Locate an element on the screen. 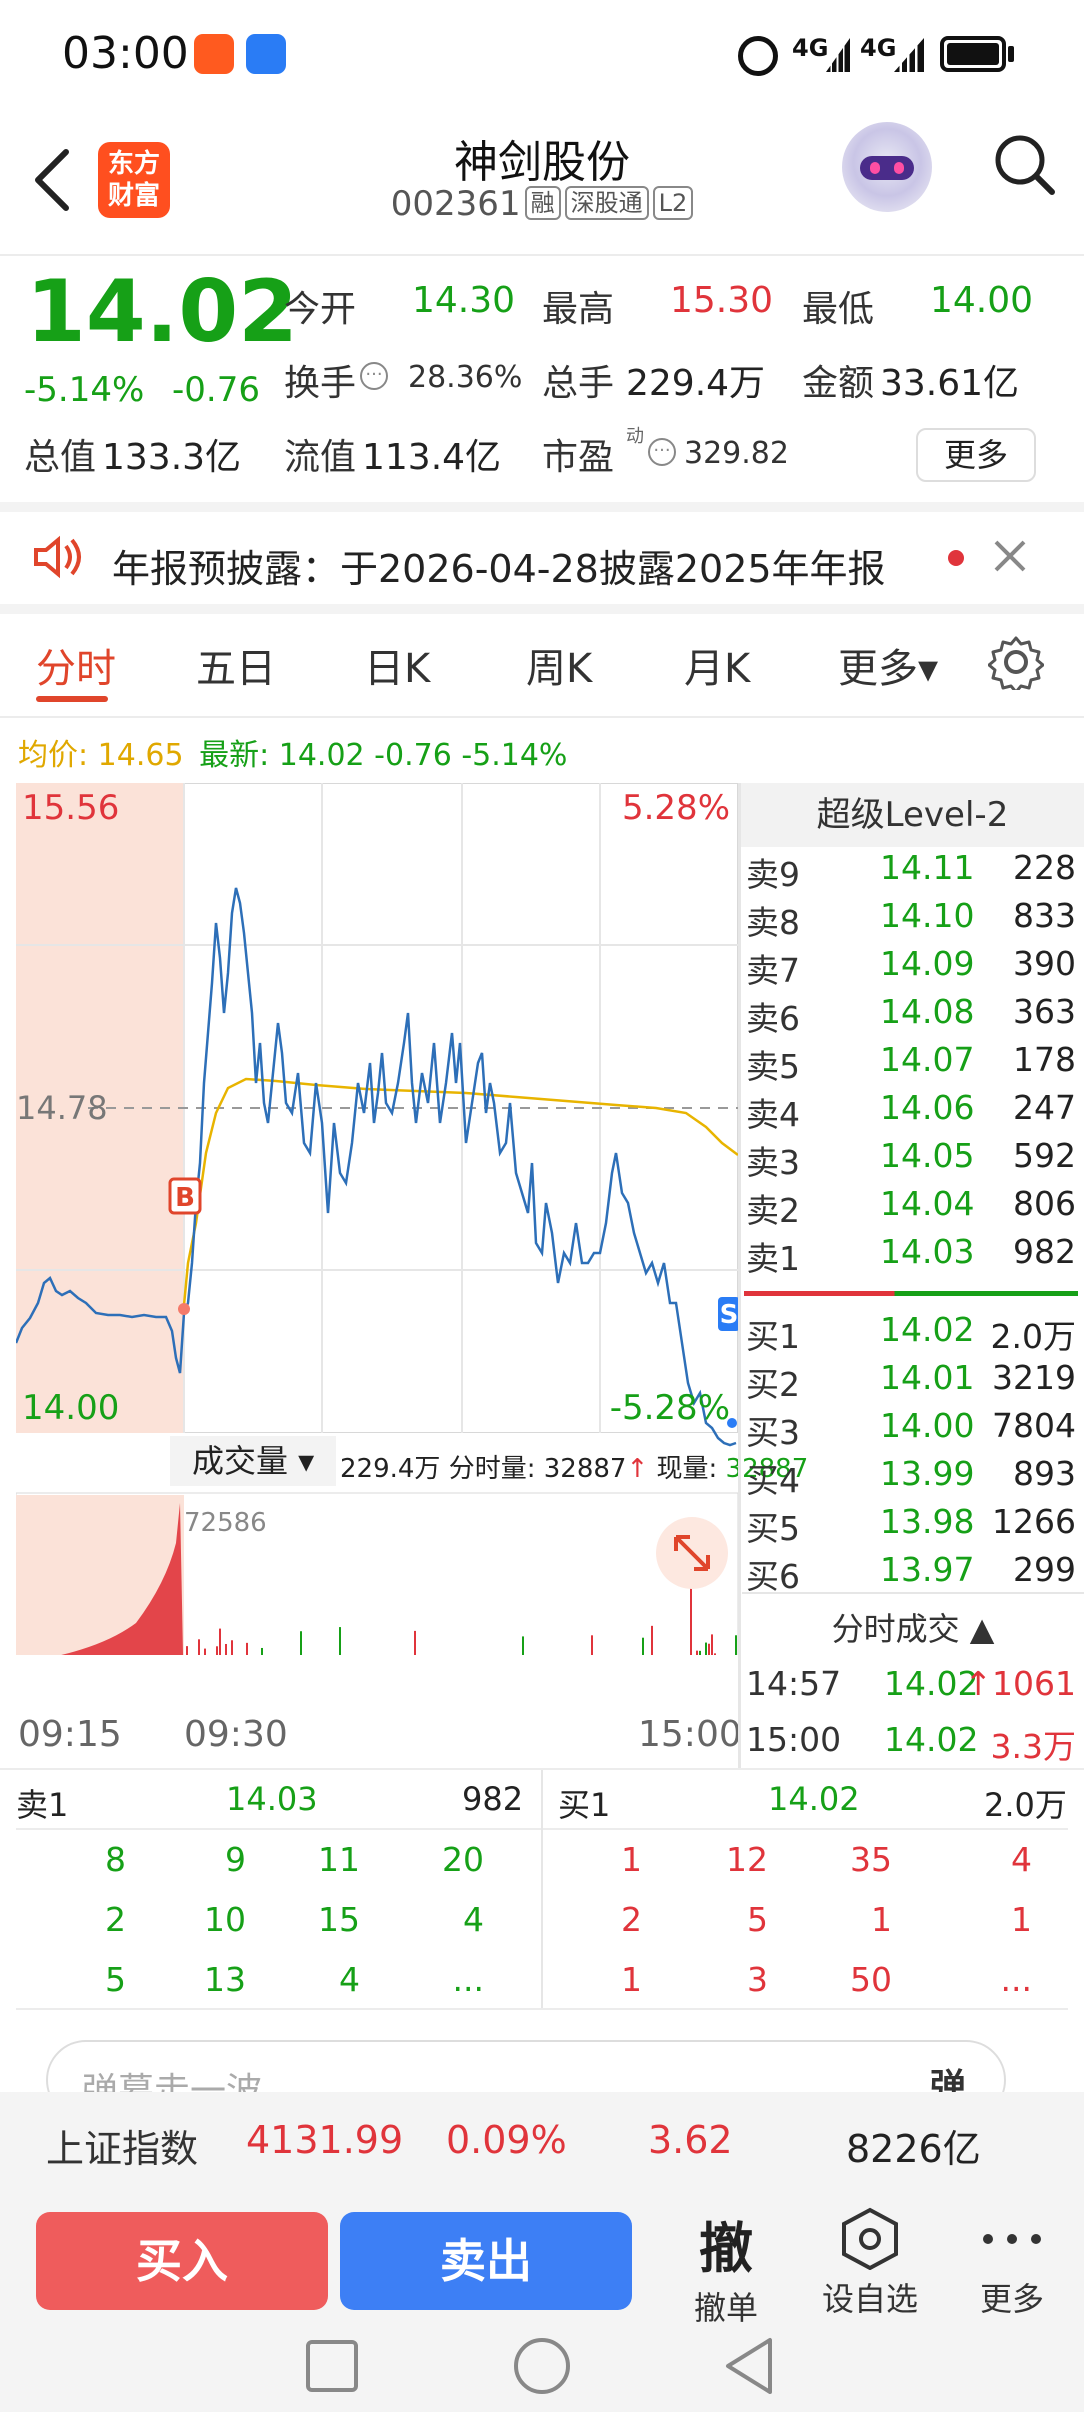 This screenshot has height=2412, width=1084. tab-more: 更多▾ is located at coordinates (888, 665).